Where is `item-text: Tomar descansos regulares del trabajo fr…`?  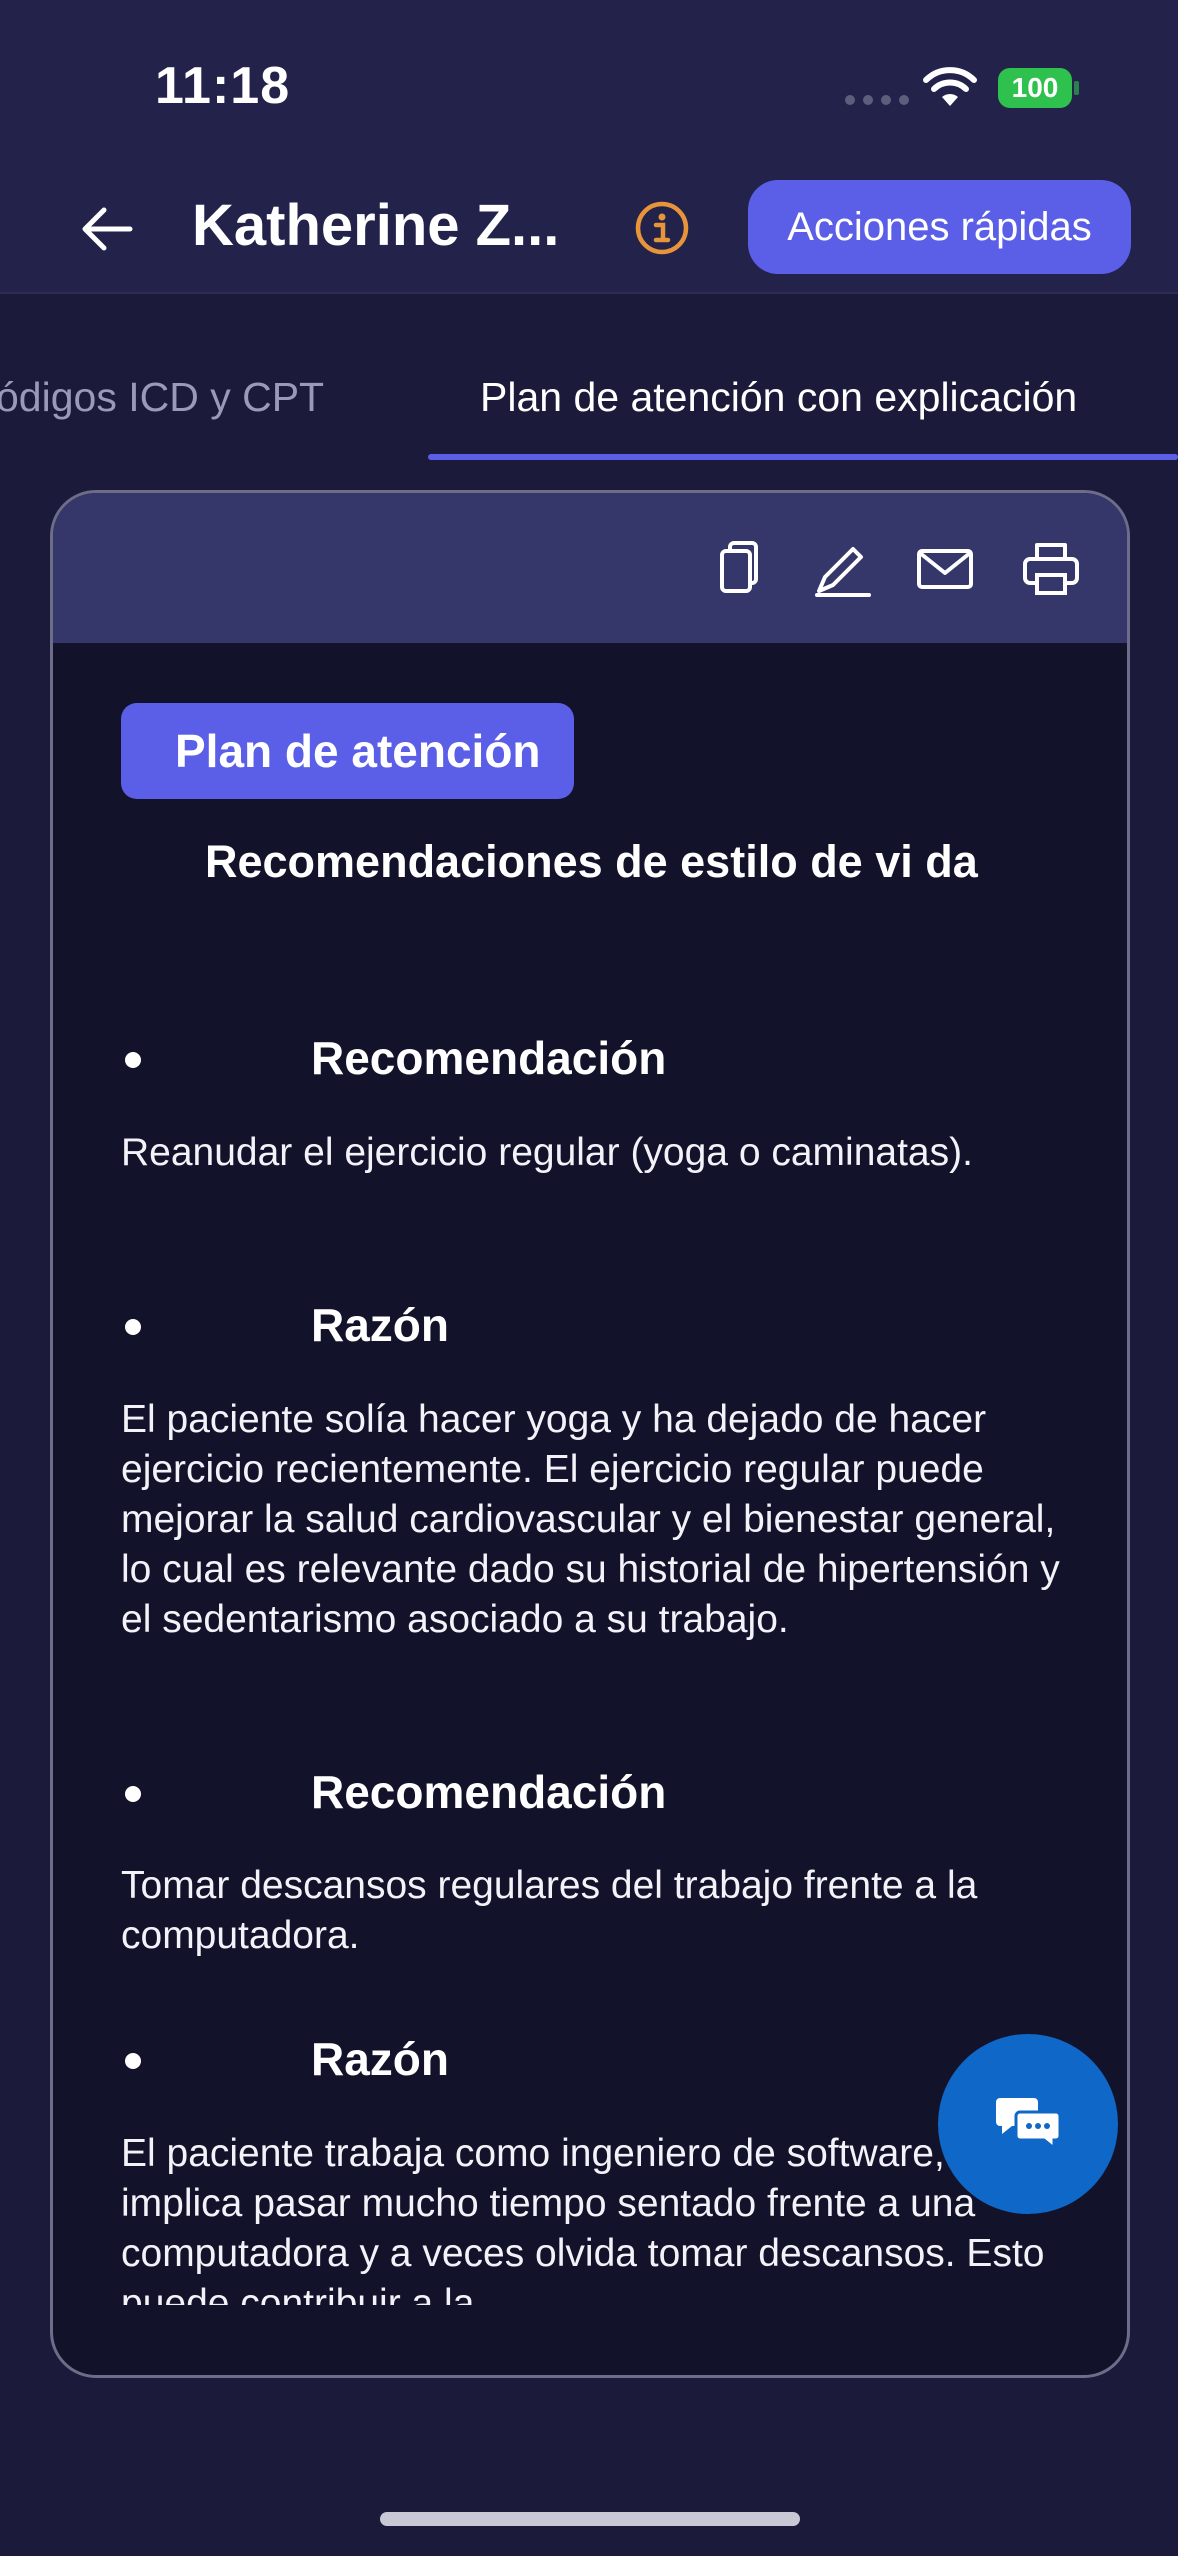
item-text: Tomar descansos regulares del trabajo fr… is located at coordinates (549, 1910).